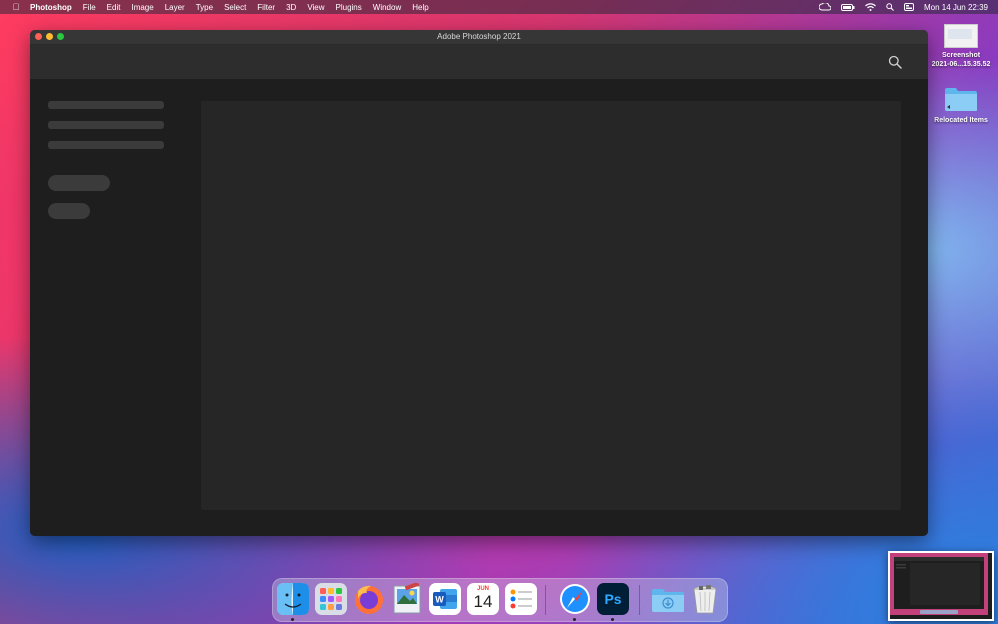  Describe the element at coordinates (420, 7) in the screenshot. I see `menu-help: Help` at that location.